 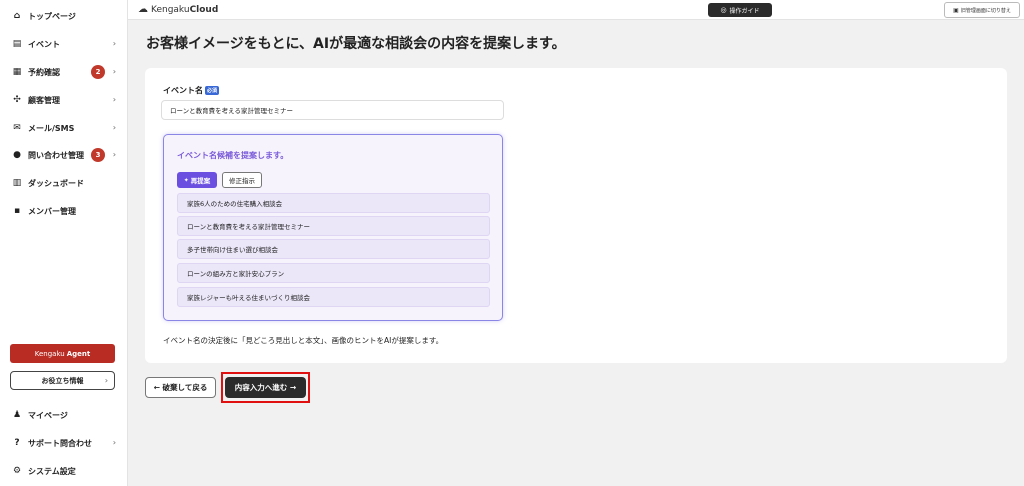 What do you see at coordinates (204, 9) in the screenshot?
I see `logo-bold: Cloud` at bounding box center [204, 9].